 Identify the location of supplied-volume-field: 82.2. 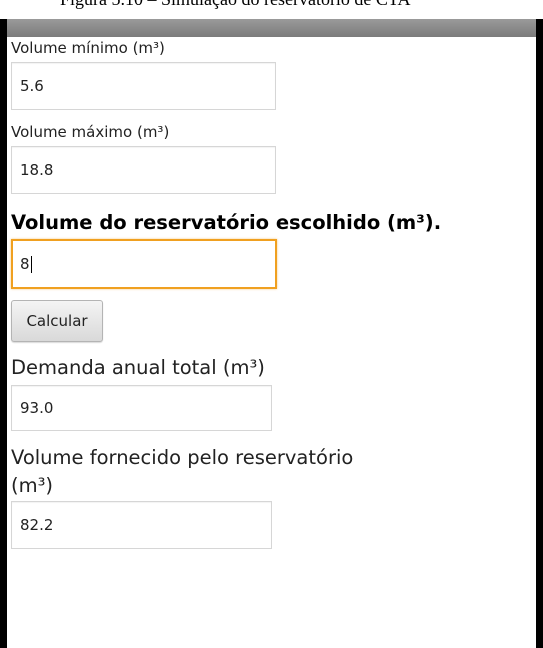
(141, 525).